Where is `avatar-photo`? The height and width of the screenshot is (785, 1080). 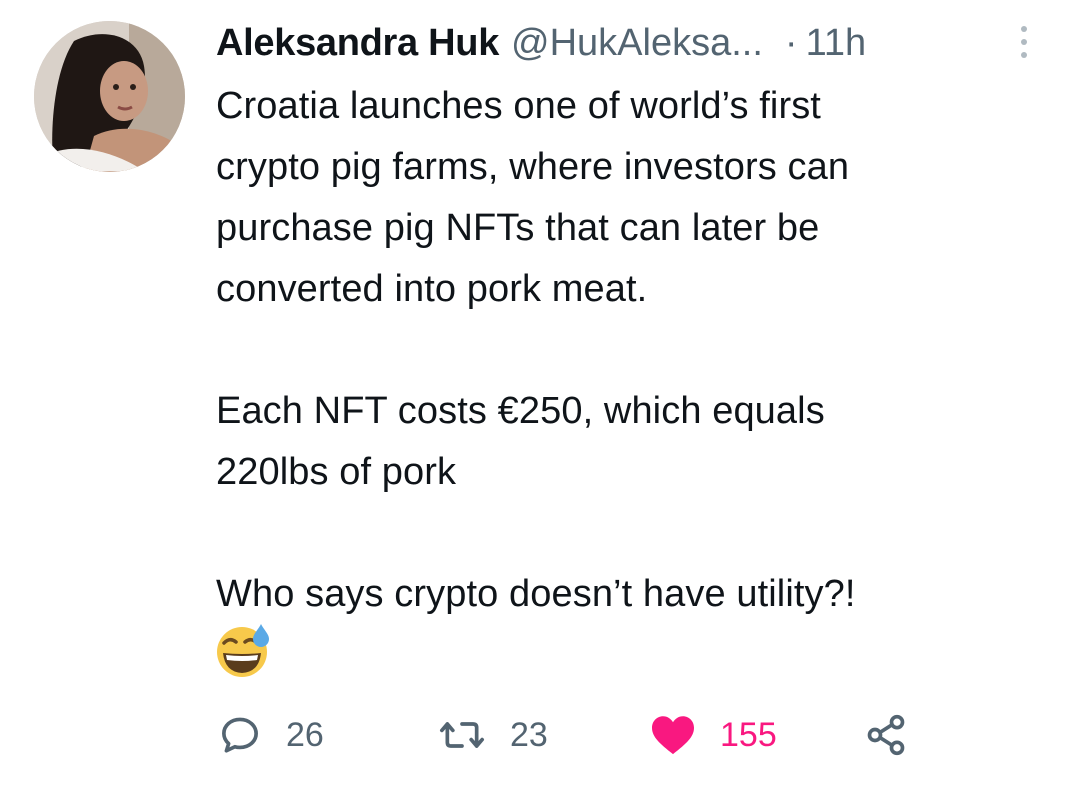 avatar-photo is located at coordinates (109, 96).